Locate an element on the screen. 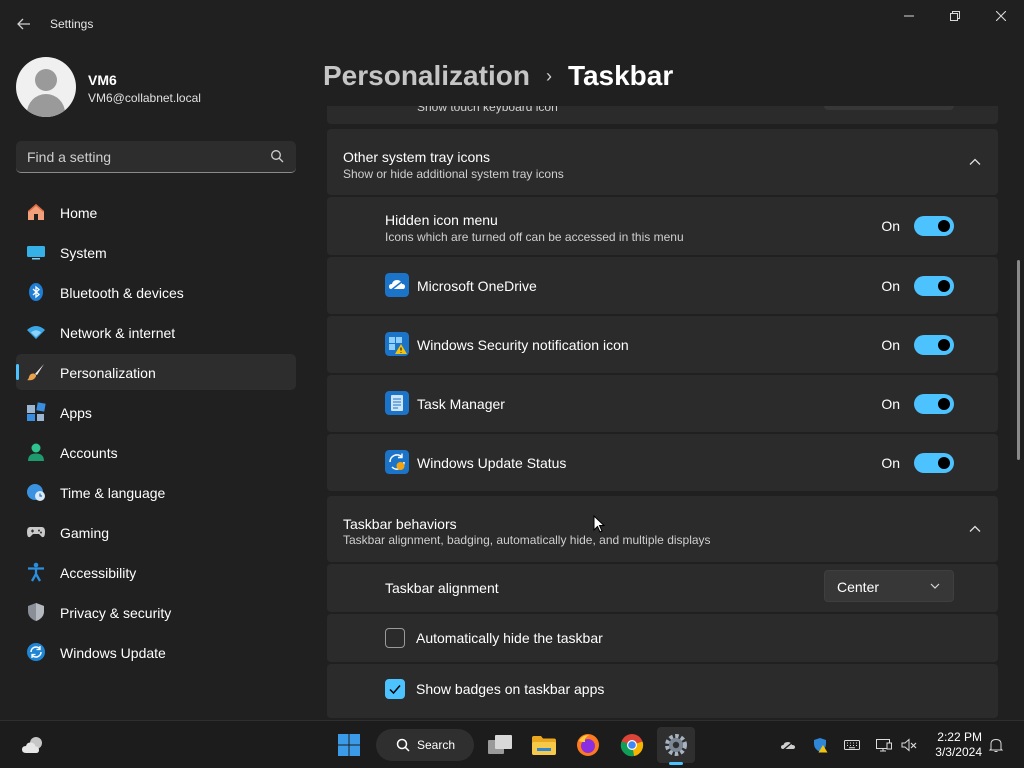 This screenshot has width=1024, height=768. vertical-scrollbar is located at coordinates (1018, 360).